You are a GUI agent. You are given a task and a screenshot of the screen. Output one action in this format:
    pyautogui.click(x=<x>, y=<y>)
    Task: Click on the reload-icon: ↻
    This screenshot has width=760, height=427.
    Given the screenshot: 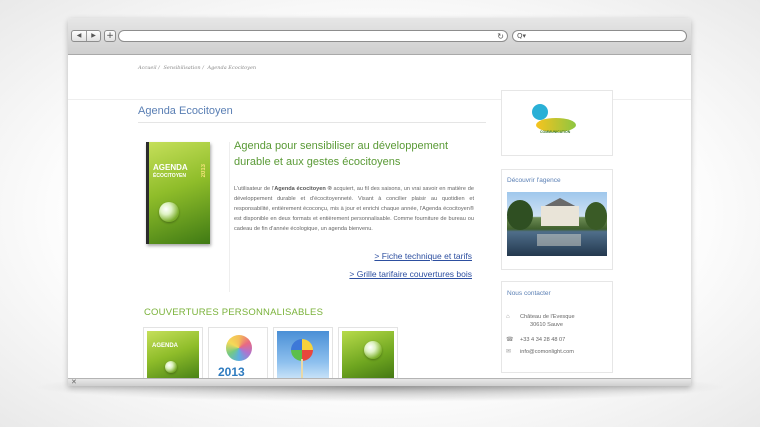 What is the action you would take?
    pyautogui.click(x=500, y=36)
    